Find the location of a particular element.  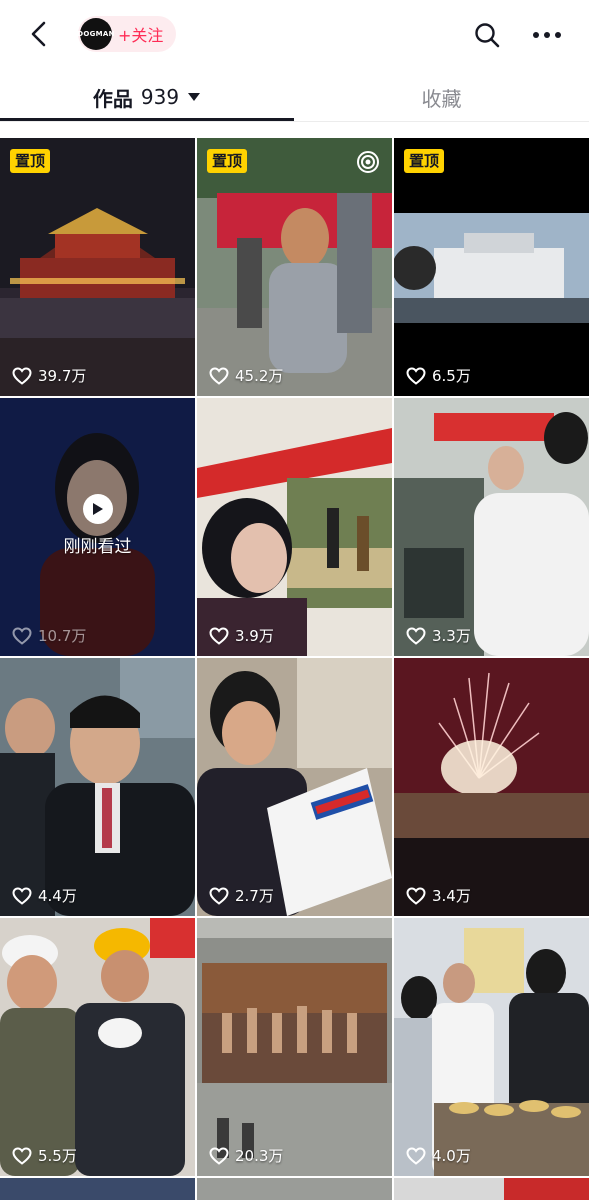

like-count: 4.0万 is located at coordinates (438, 1155).